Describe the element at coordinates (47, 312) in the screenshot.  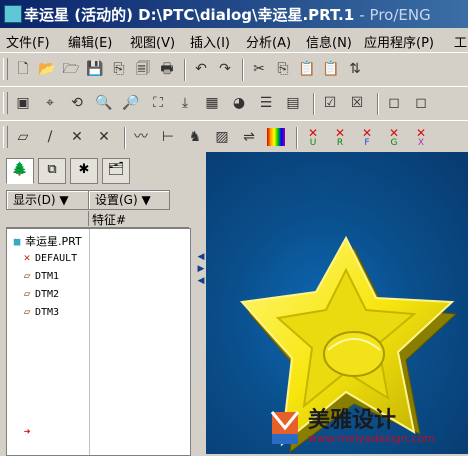
I see `tree-row-label: DTM3` at that location.